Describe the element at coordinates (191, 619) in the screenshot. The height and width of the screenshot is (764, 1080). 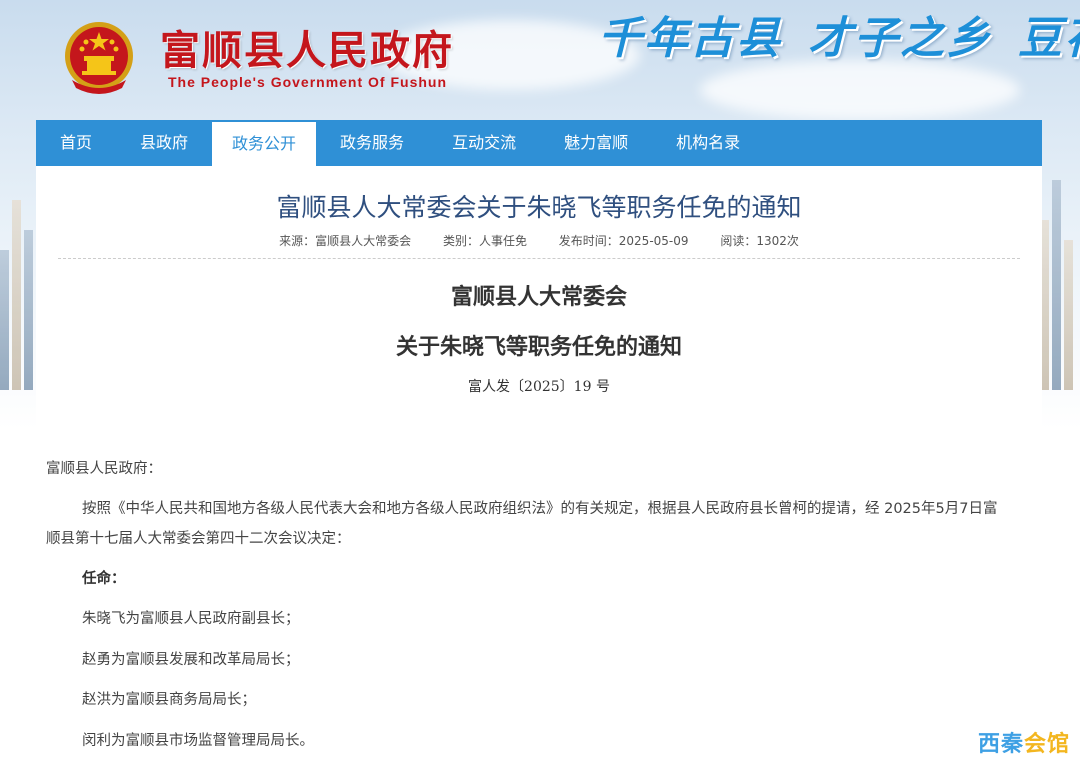
I see `appointment-item: 朱晓飞为富顺县人民政府副县长；` at that location.